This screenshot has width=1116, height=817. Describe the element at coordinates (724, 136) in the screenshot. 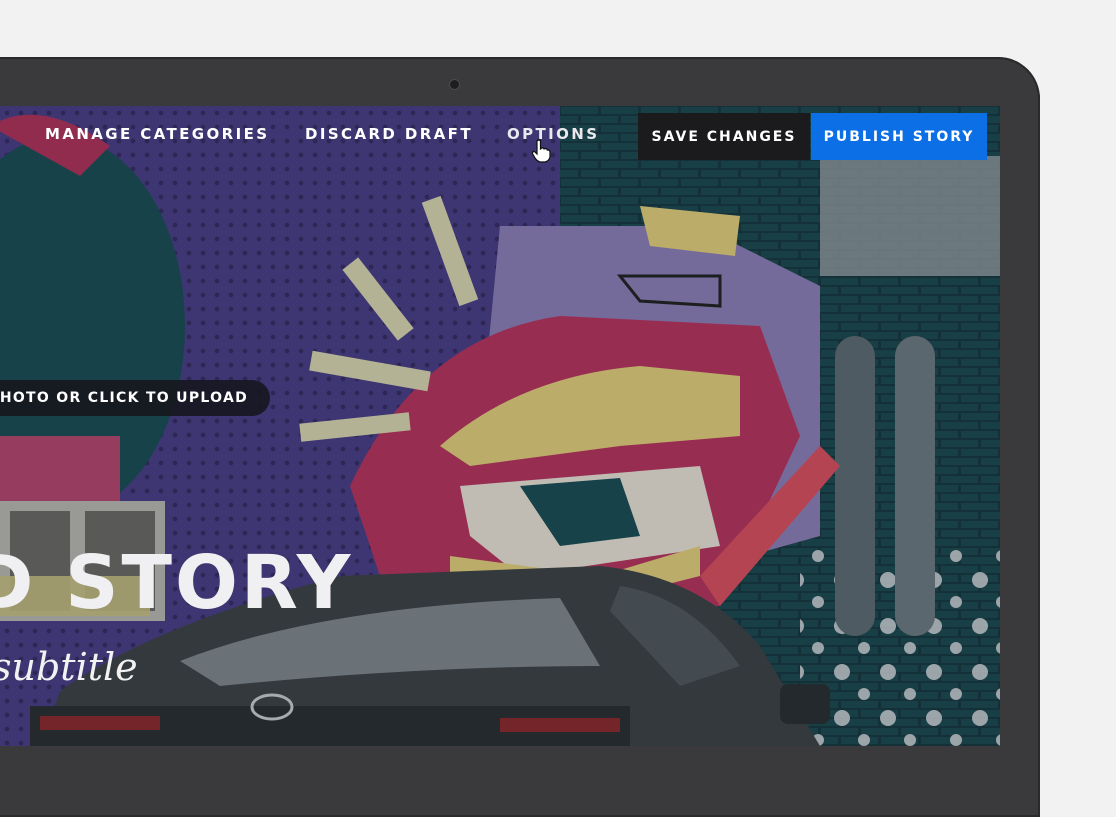

I see `save-changes-button: SAVE CHANGES` at that location.